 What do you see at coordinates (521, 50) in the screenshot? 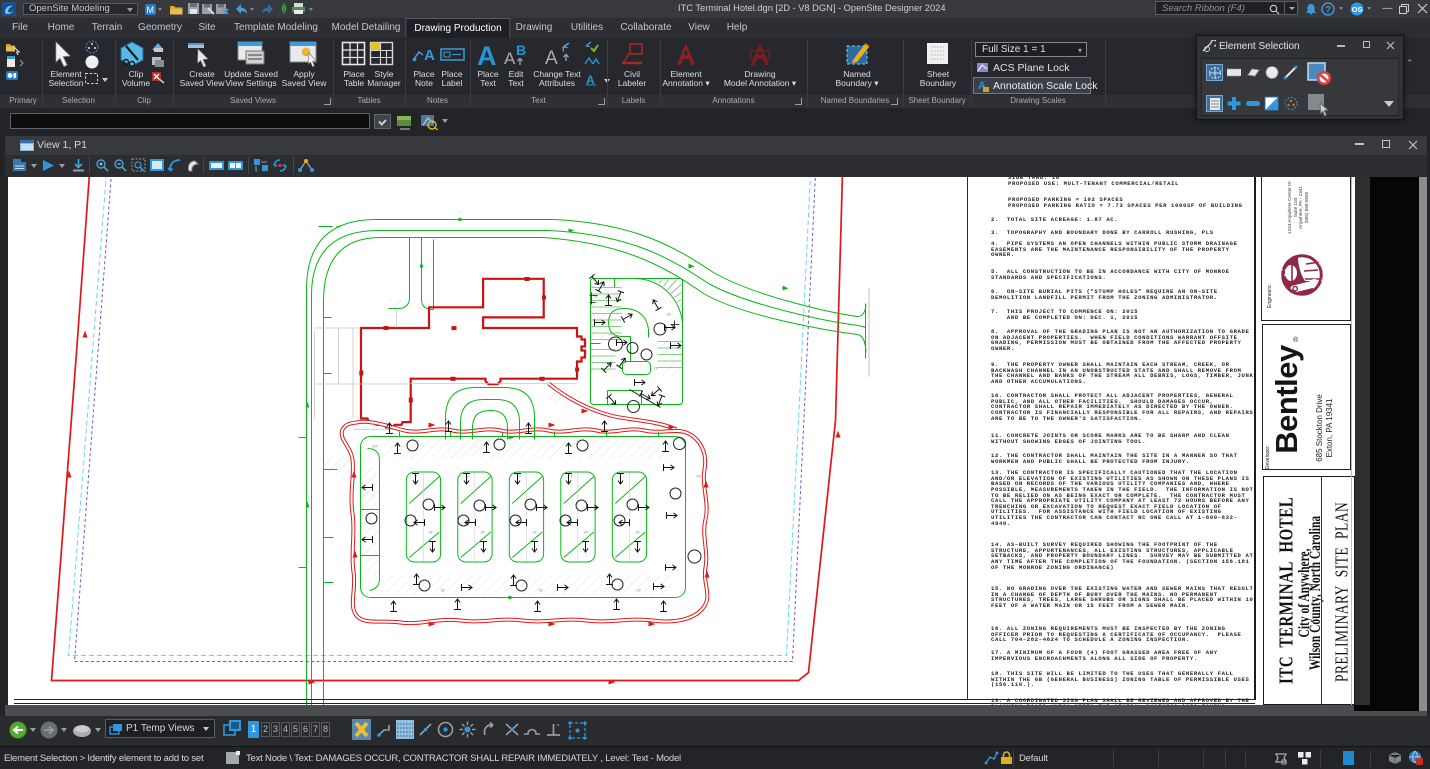
I see `svg-text: B` at bounding box center [521, 50].